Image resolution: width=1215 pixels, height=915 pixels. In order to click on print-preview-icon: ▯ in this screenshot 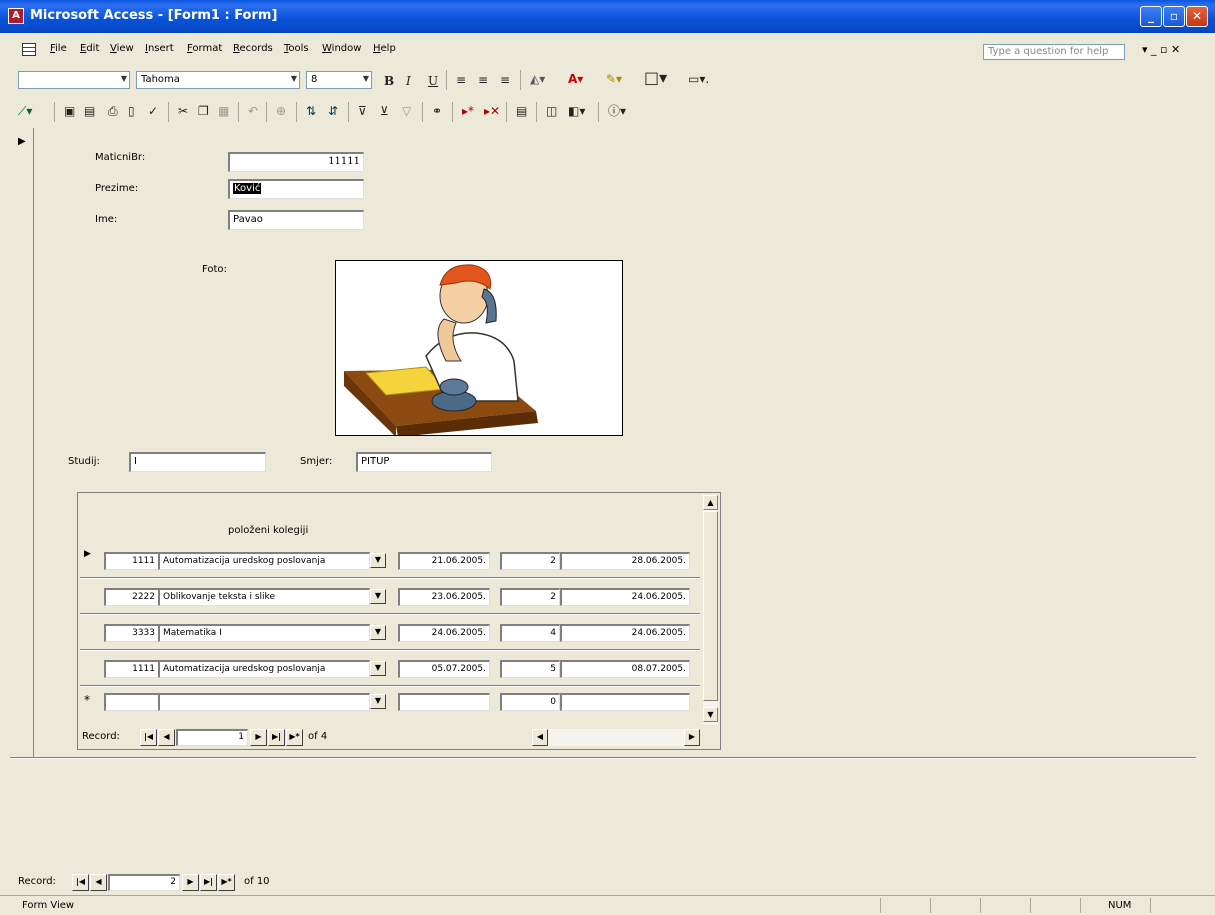, I will do `click(131, 111)`.